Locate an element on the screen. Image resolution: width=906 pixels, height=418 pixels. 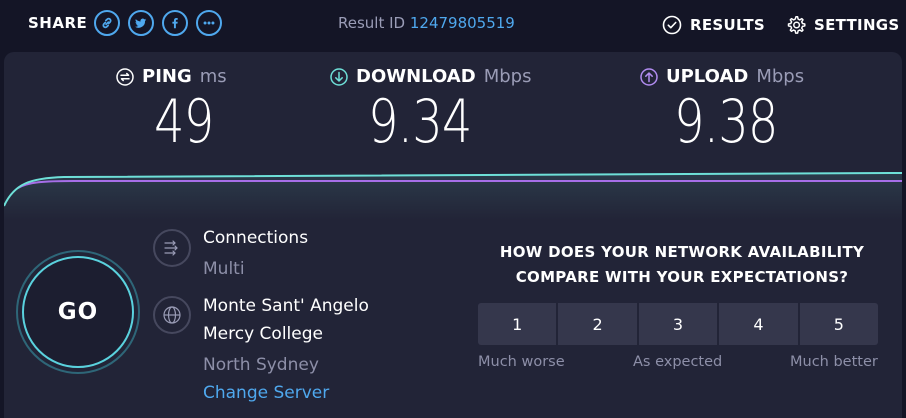
facebook-icon is located at coordinates (175, 23).